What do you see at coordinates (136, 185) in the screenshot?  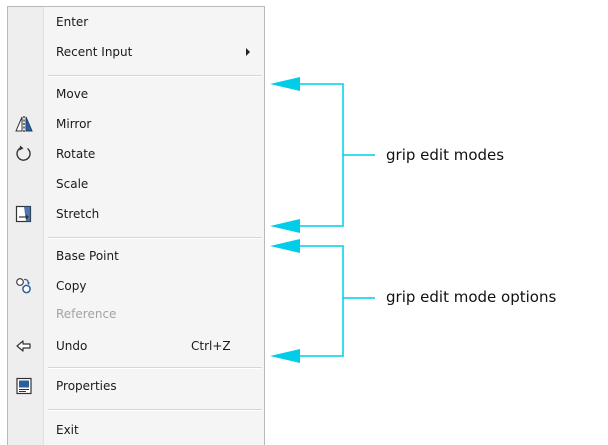 I see `menu-item-scale: Scale` at bounding box center [136, 185].